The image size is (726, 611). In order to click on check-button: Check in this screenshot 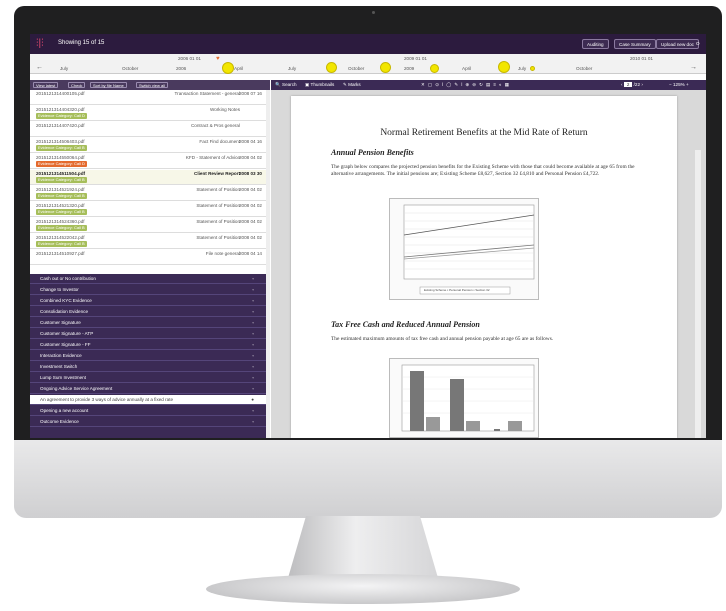, I will do `click(77, 85)`.